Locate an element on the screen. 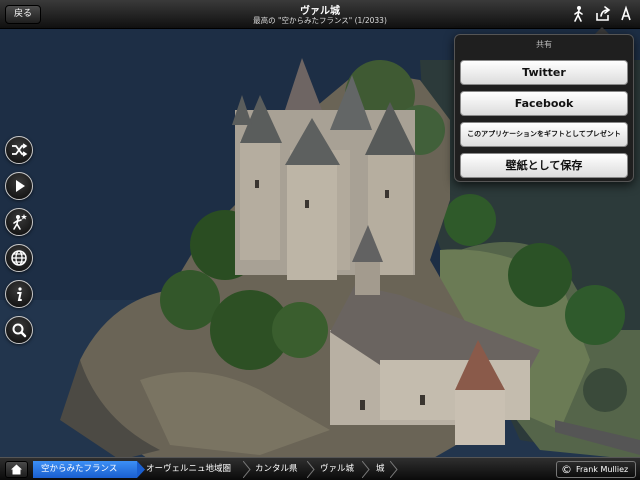  globe-button is located at coordinates (19, 258).